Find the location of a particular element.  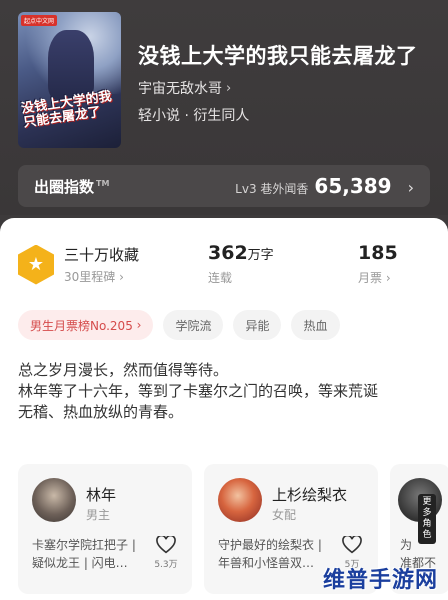

word-count-value: 362万字 is located at coordinates (241, 253).